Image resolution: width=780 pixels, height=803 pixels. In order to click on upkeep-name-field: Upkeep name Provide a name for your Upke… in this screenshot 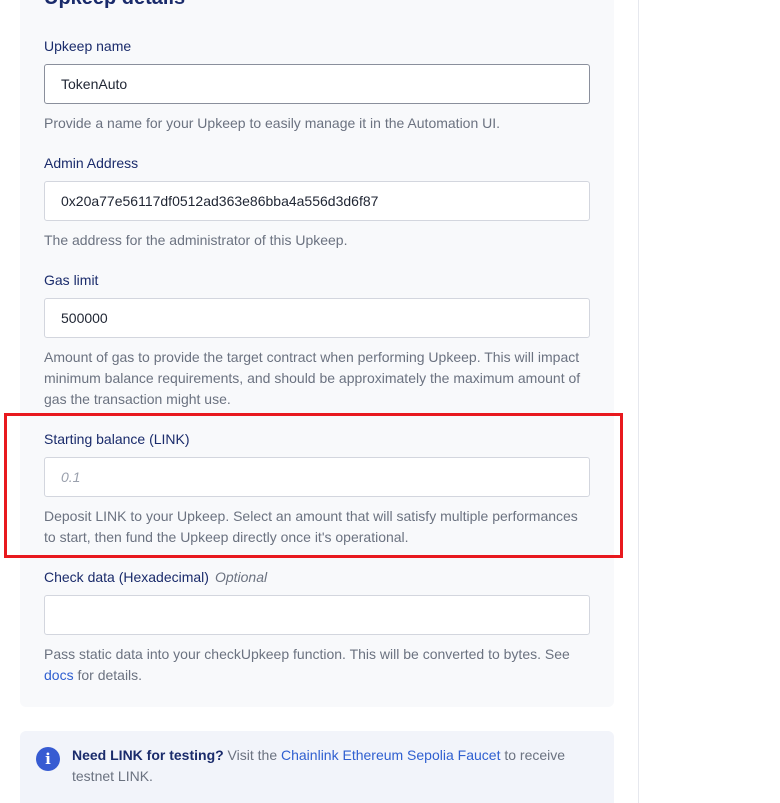, I will do `click(317, 85)`.